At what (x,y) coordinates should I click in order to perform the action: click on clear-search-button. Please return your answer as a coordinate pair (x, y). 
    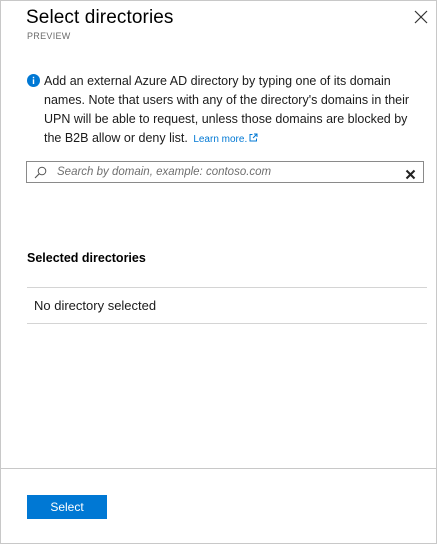
    Looking at the image, I should click on (410, 173).